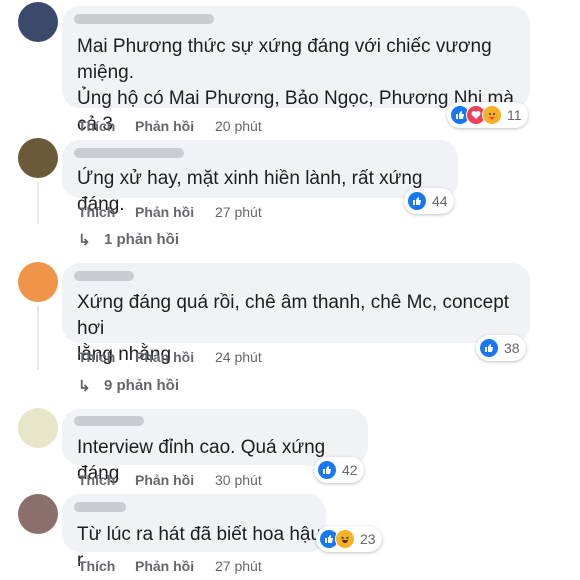 The width and height of the screenshot is (580, 580). Describe the element at coordinates (350, 470) in the screenshot. I see `reaction-count: 42` at that location.